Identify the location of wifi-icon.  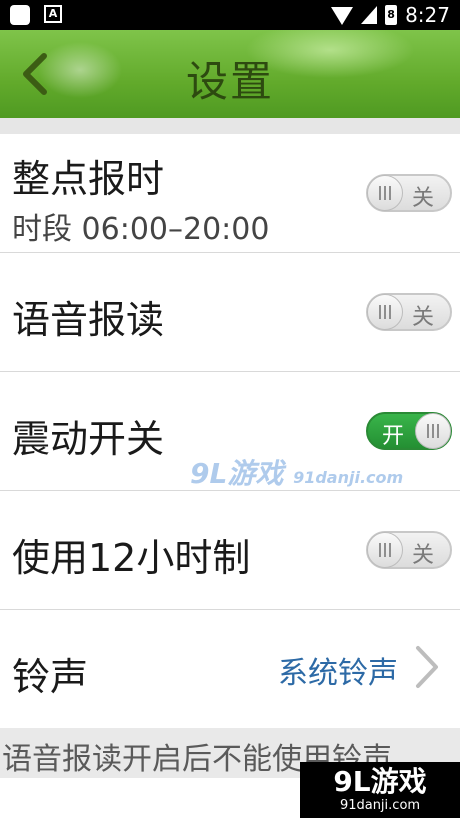
(342, 16).